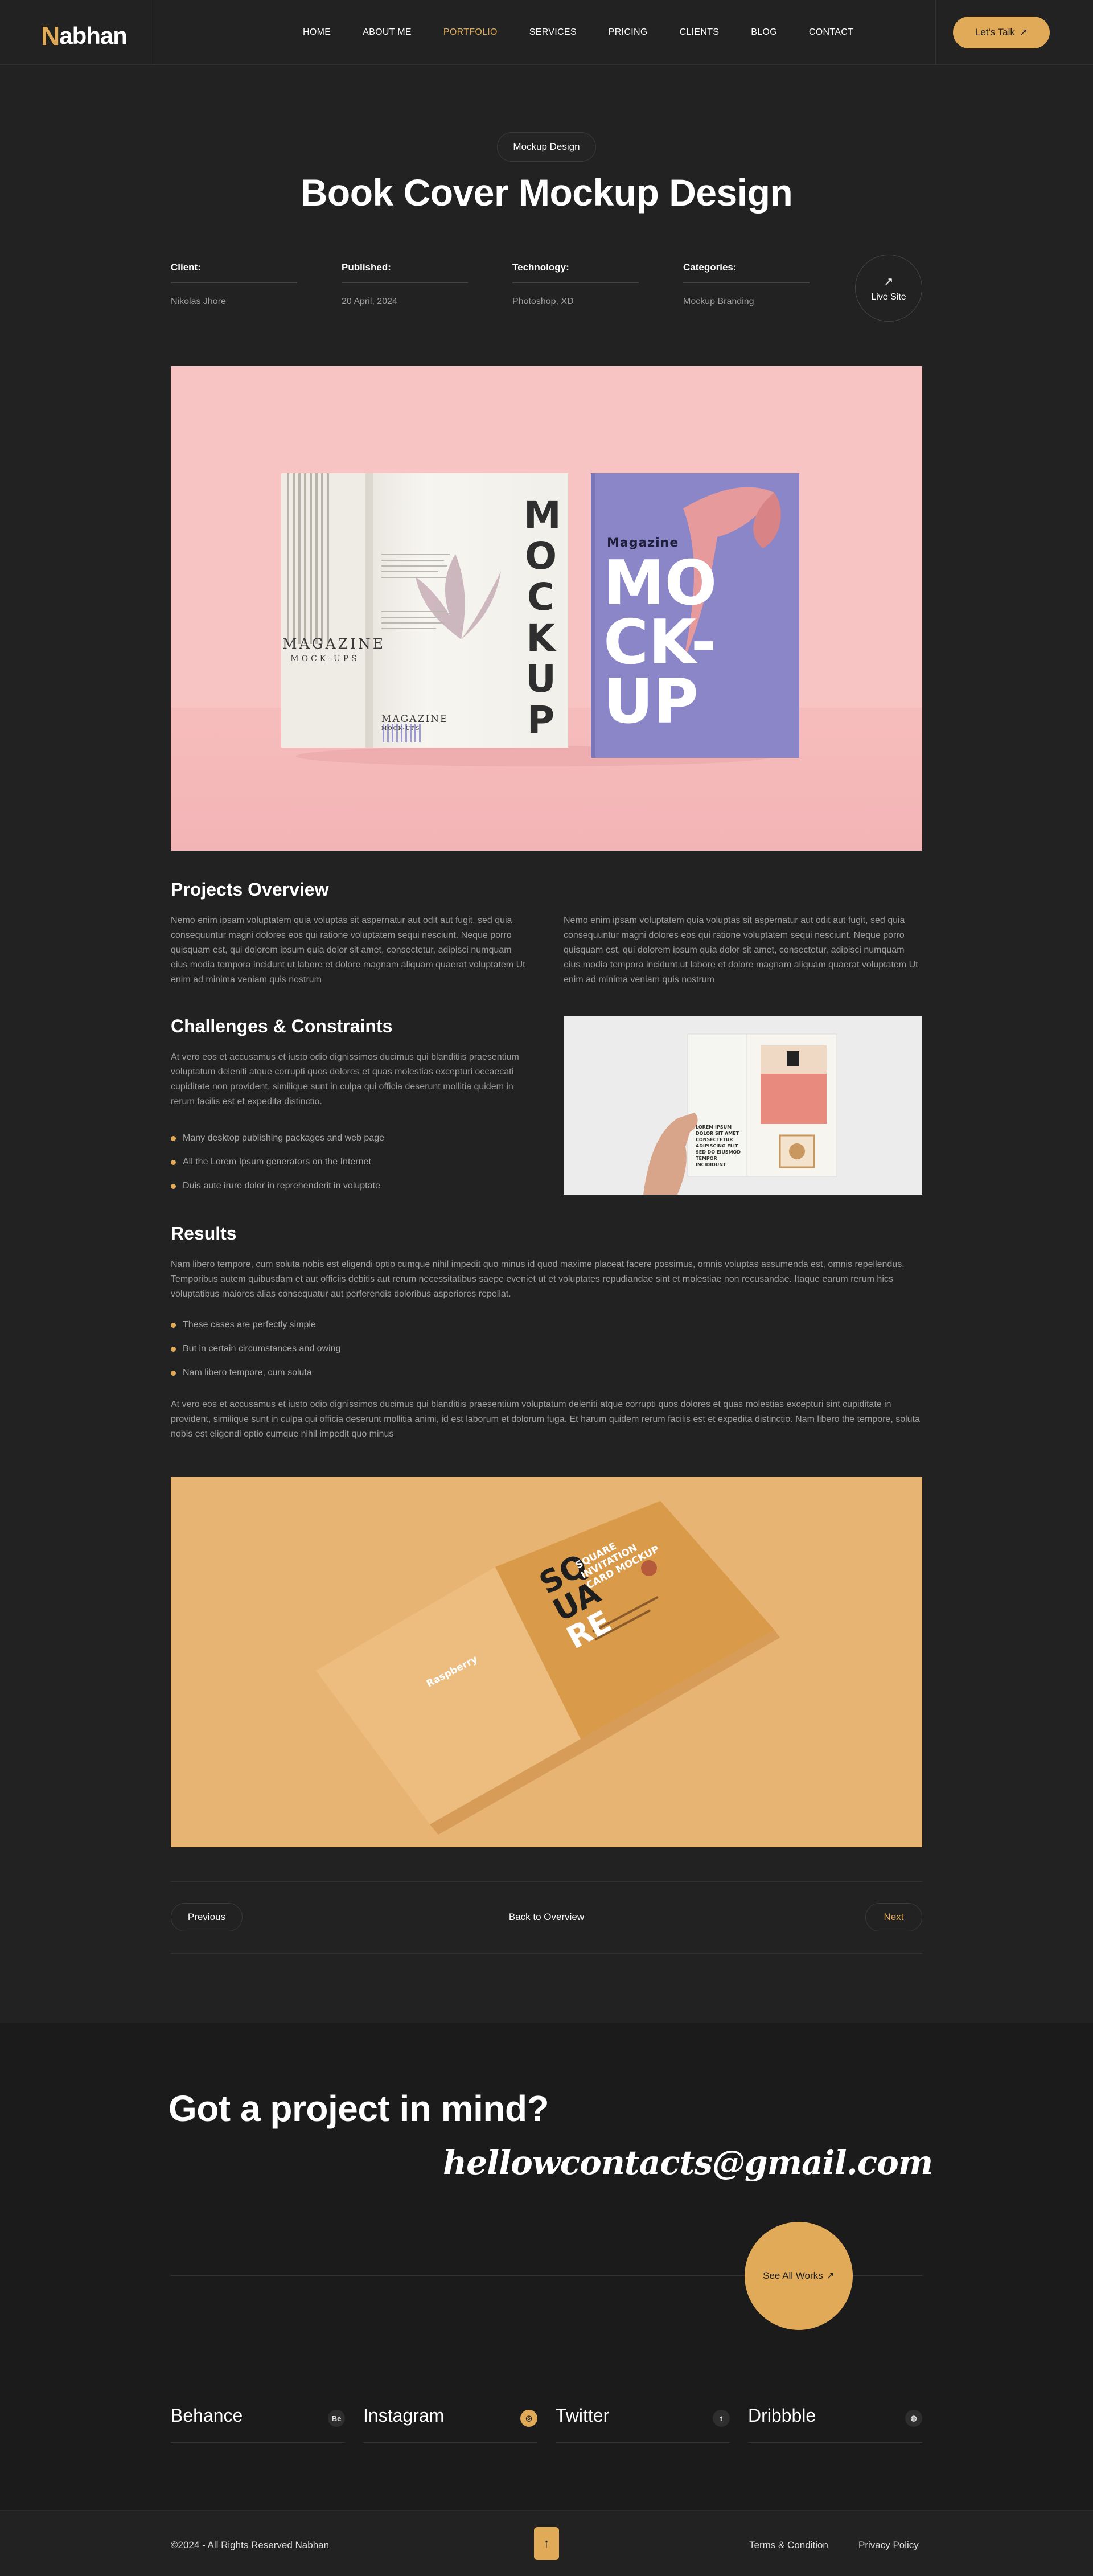 The image size is (1093, 2576). Describe the element at coordinates (415, 719) in the screenshot. I see `page-footer-text: MAGAZINE` at that location.